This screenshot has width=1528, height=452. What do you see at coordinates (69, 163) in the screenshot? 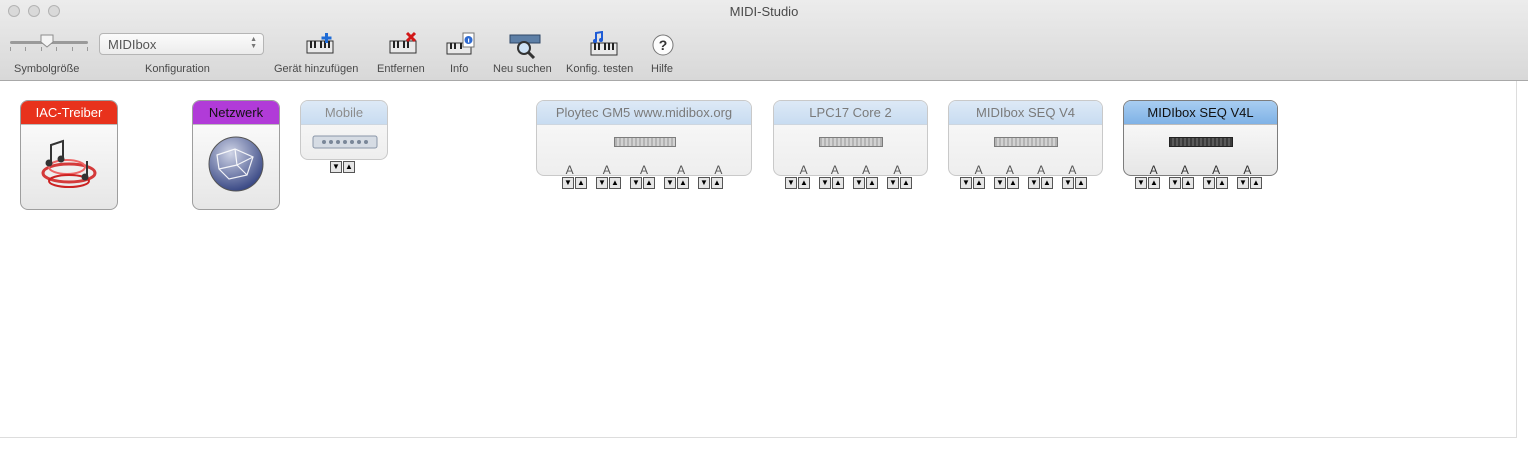
I see `iac-driver-icon` at bounding box center [69, 163].